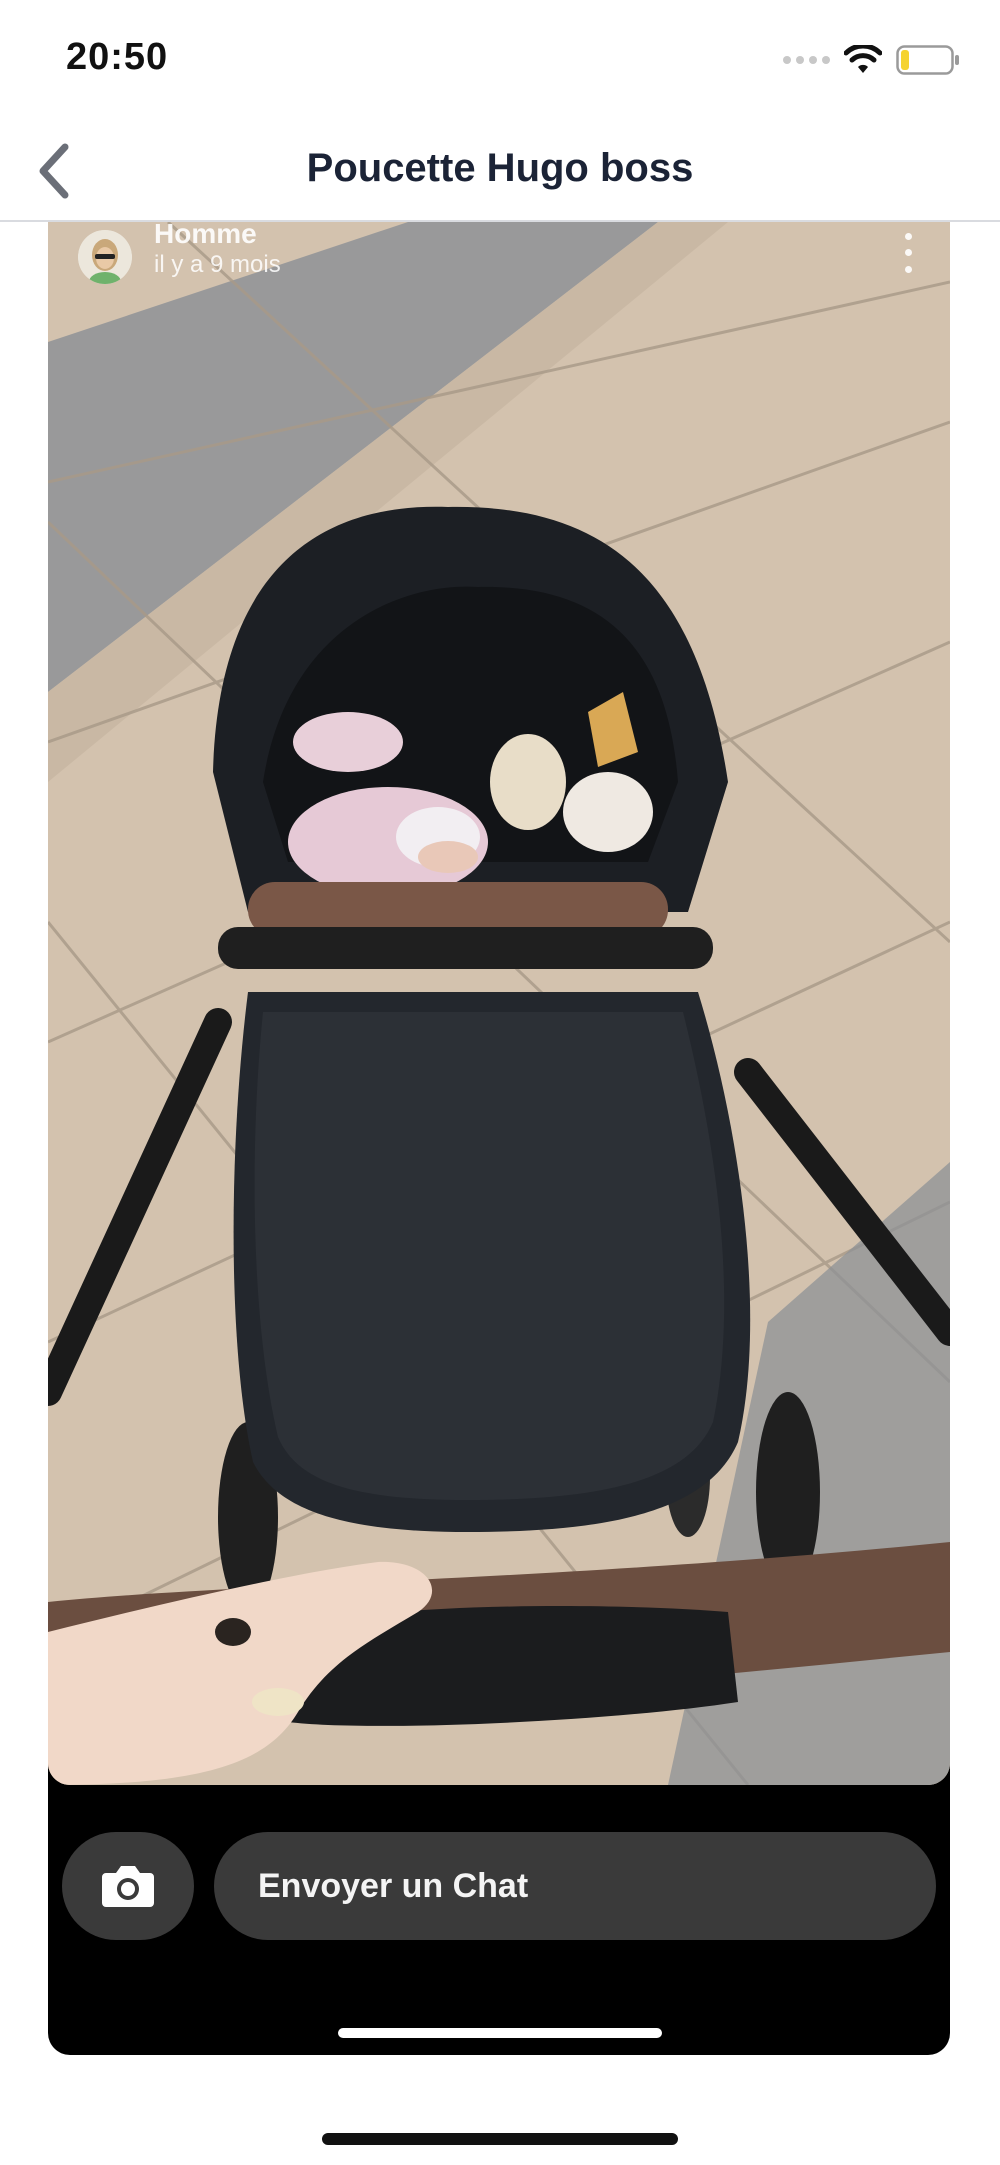  What do you see at coordinates (575, 1886) in the screenshot?
I see `chat-input: Envoyer un Chat` at bounding box center [575, 1886].